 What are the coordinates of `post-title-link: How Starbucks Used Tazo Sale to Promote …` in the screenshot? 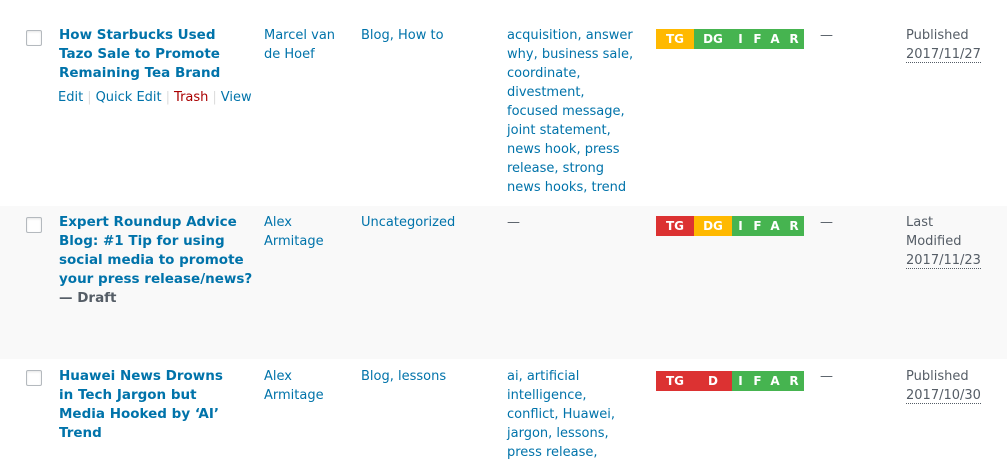 It's located at (154, 54).